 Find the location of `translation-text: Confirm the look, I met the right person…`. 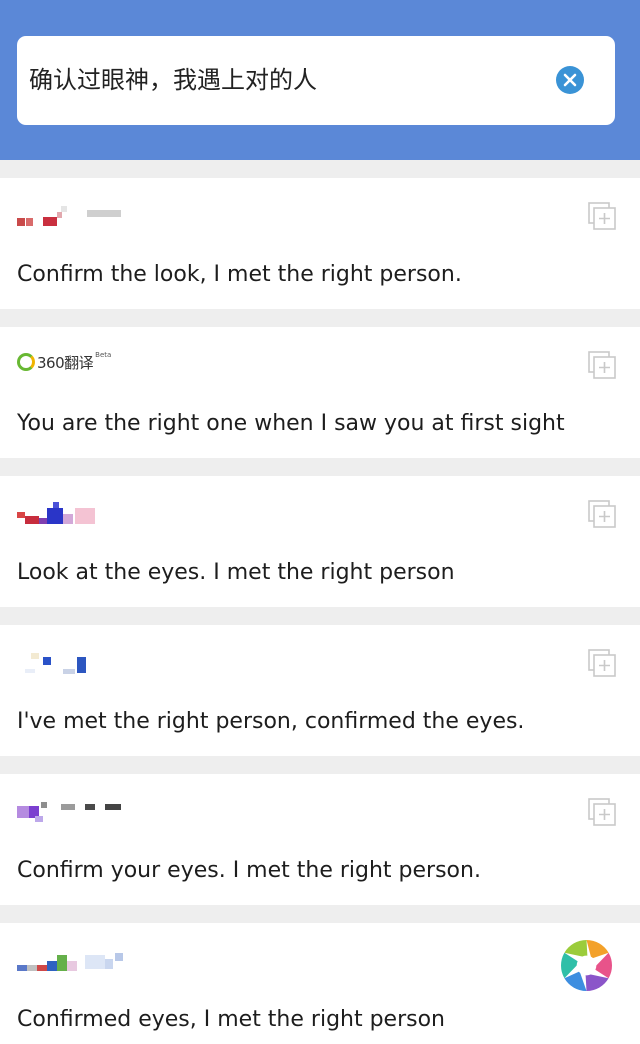

translation-text: Confirm the look, I met the right person… is located at coordinates (239, 274).